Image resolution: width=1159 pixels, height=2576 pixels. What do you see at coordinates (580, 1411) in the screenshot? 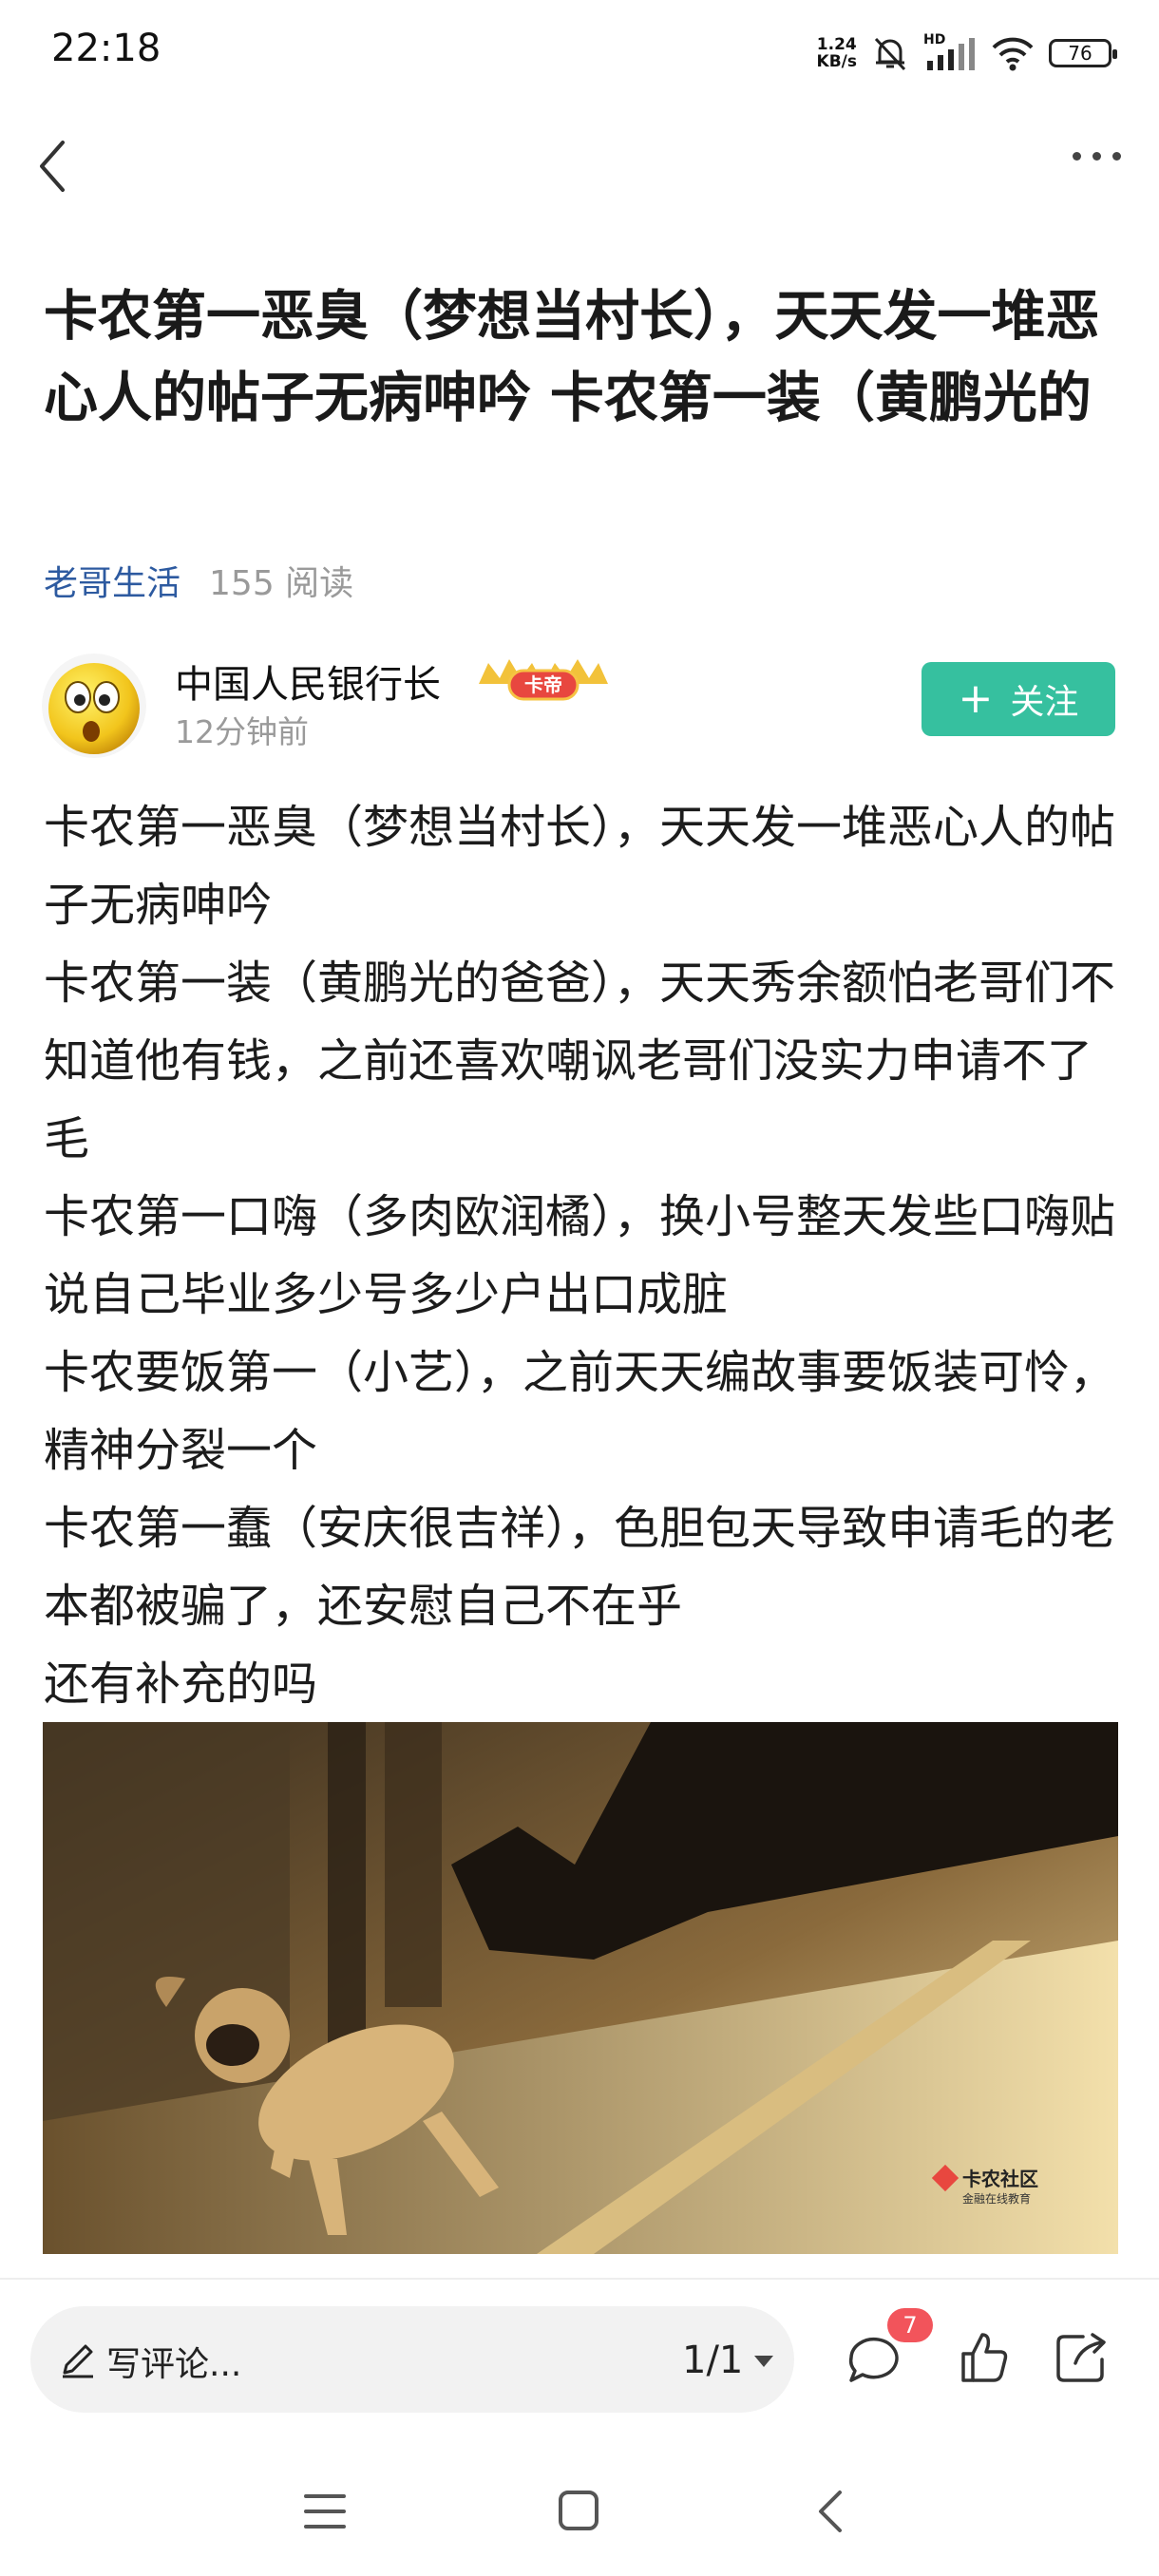
I see `body-paragraph: 卡农要饭第一（小艺），之前天天编故事要饭装可怜，精神分裂一个` at bounding box center [580, 1411].